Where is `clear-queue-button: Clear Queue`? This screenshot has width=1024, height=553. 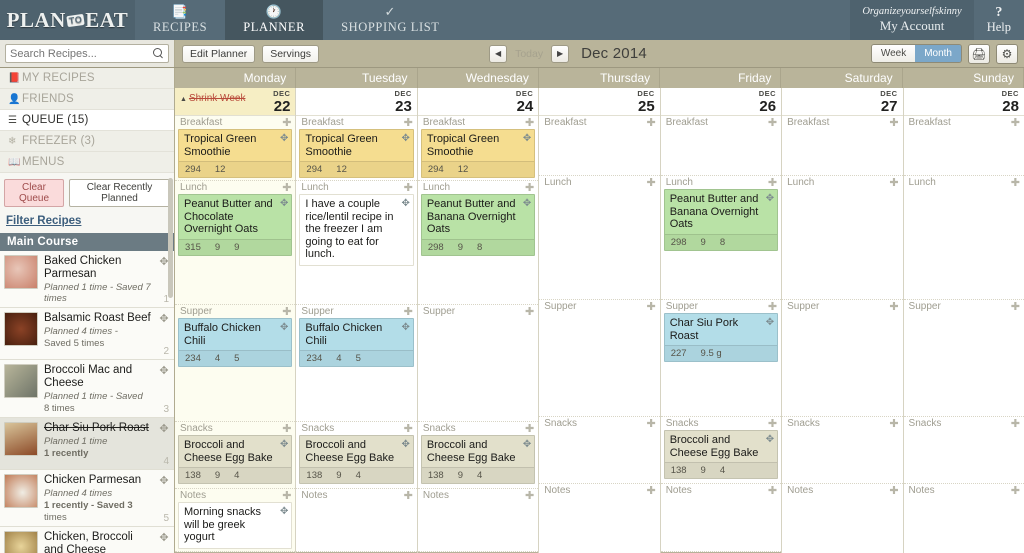
clear-queue-button: Clear Queue is located at coordinates (34, 193).